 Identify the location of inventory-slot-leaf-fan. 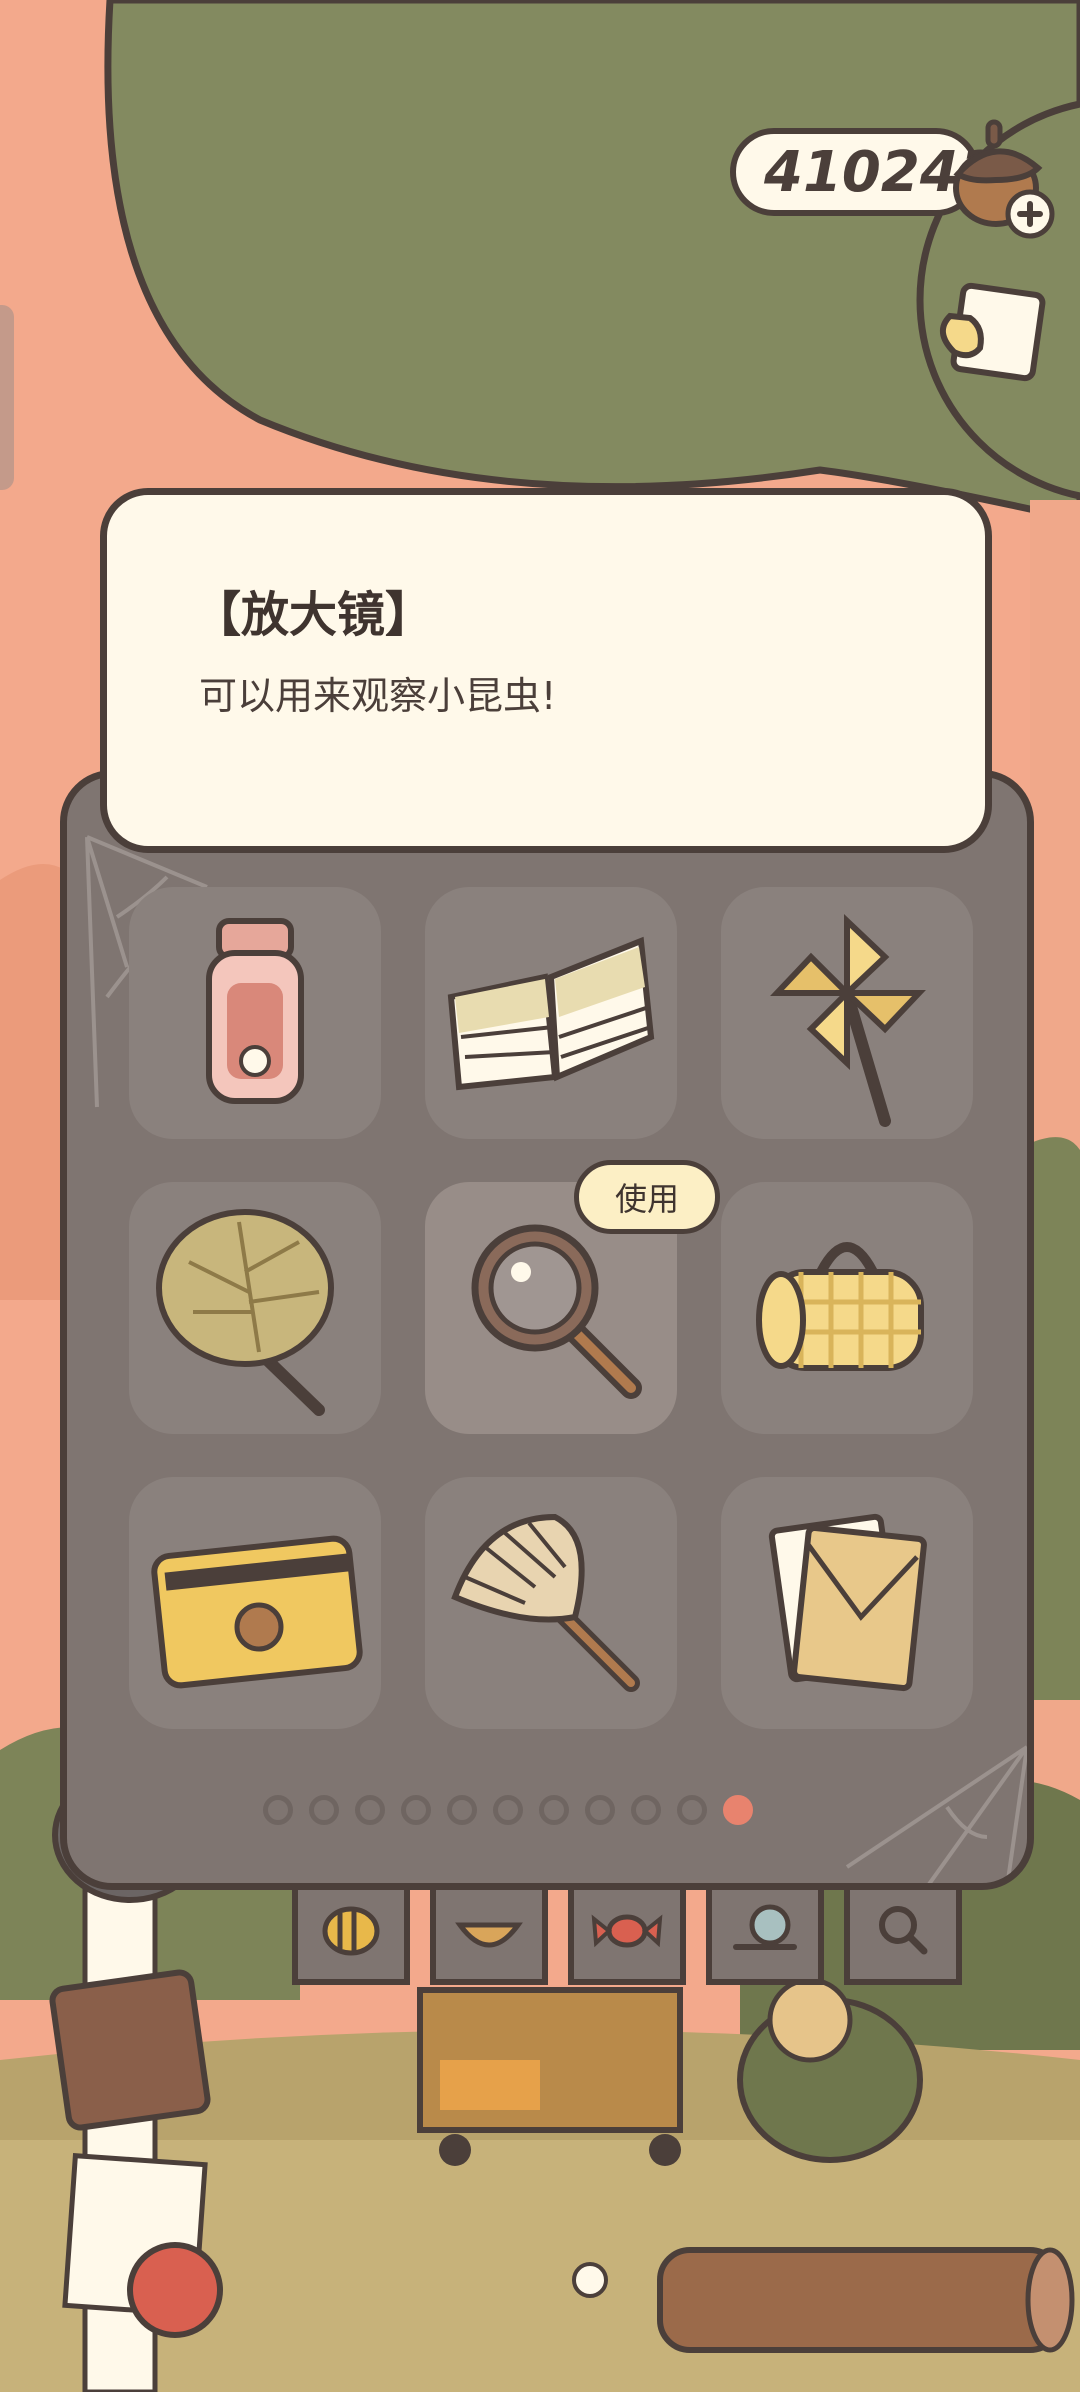
(255, 1308).